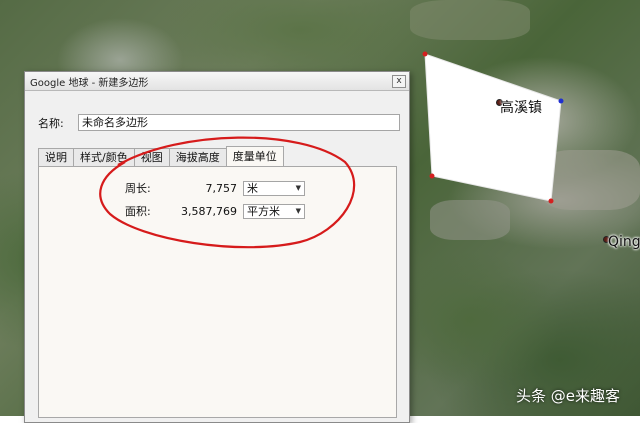 The height and width of the screenshot is (423, 640). Describe the element at coordinates (493, 127) in the screenshot. I see `polygon-shape` at that location.